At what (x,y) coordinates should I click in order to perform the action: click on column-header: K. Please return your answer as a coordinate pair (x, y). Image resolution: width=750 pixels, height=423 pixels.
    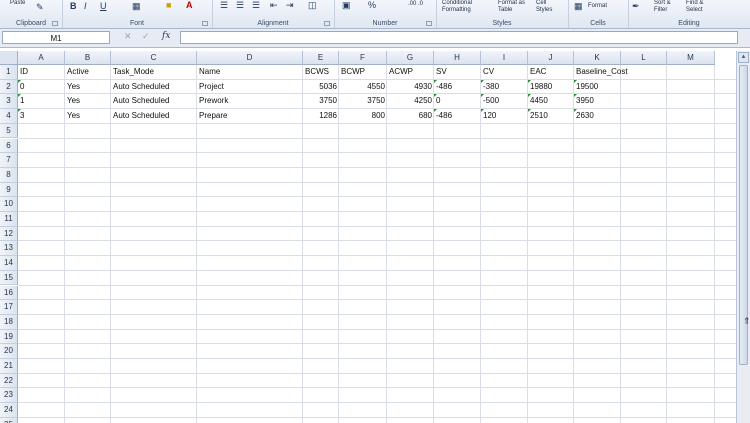
    Looking at the image, I should click on (597, 58).